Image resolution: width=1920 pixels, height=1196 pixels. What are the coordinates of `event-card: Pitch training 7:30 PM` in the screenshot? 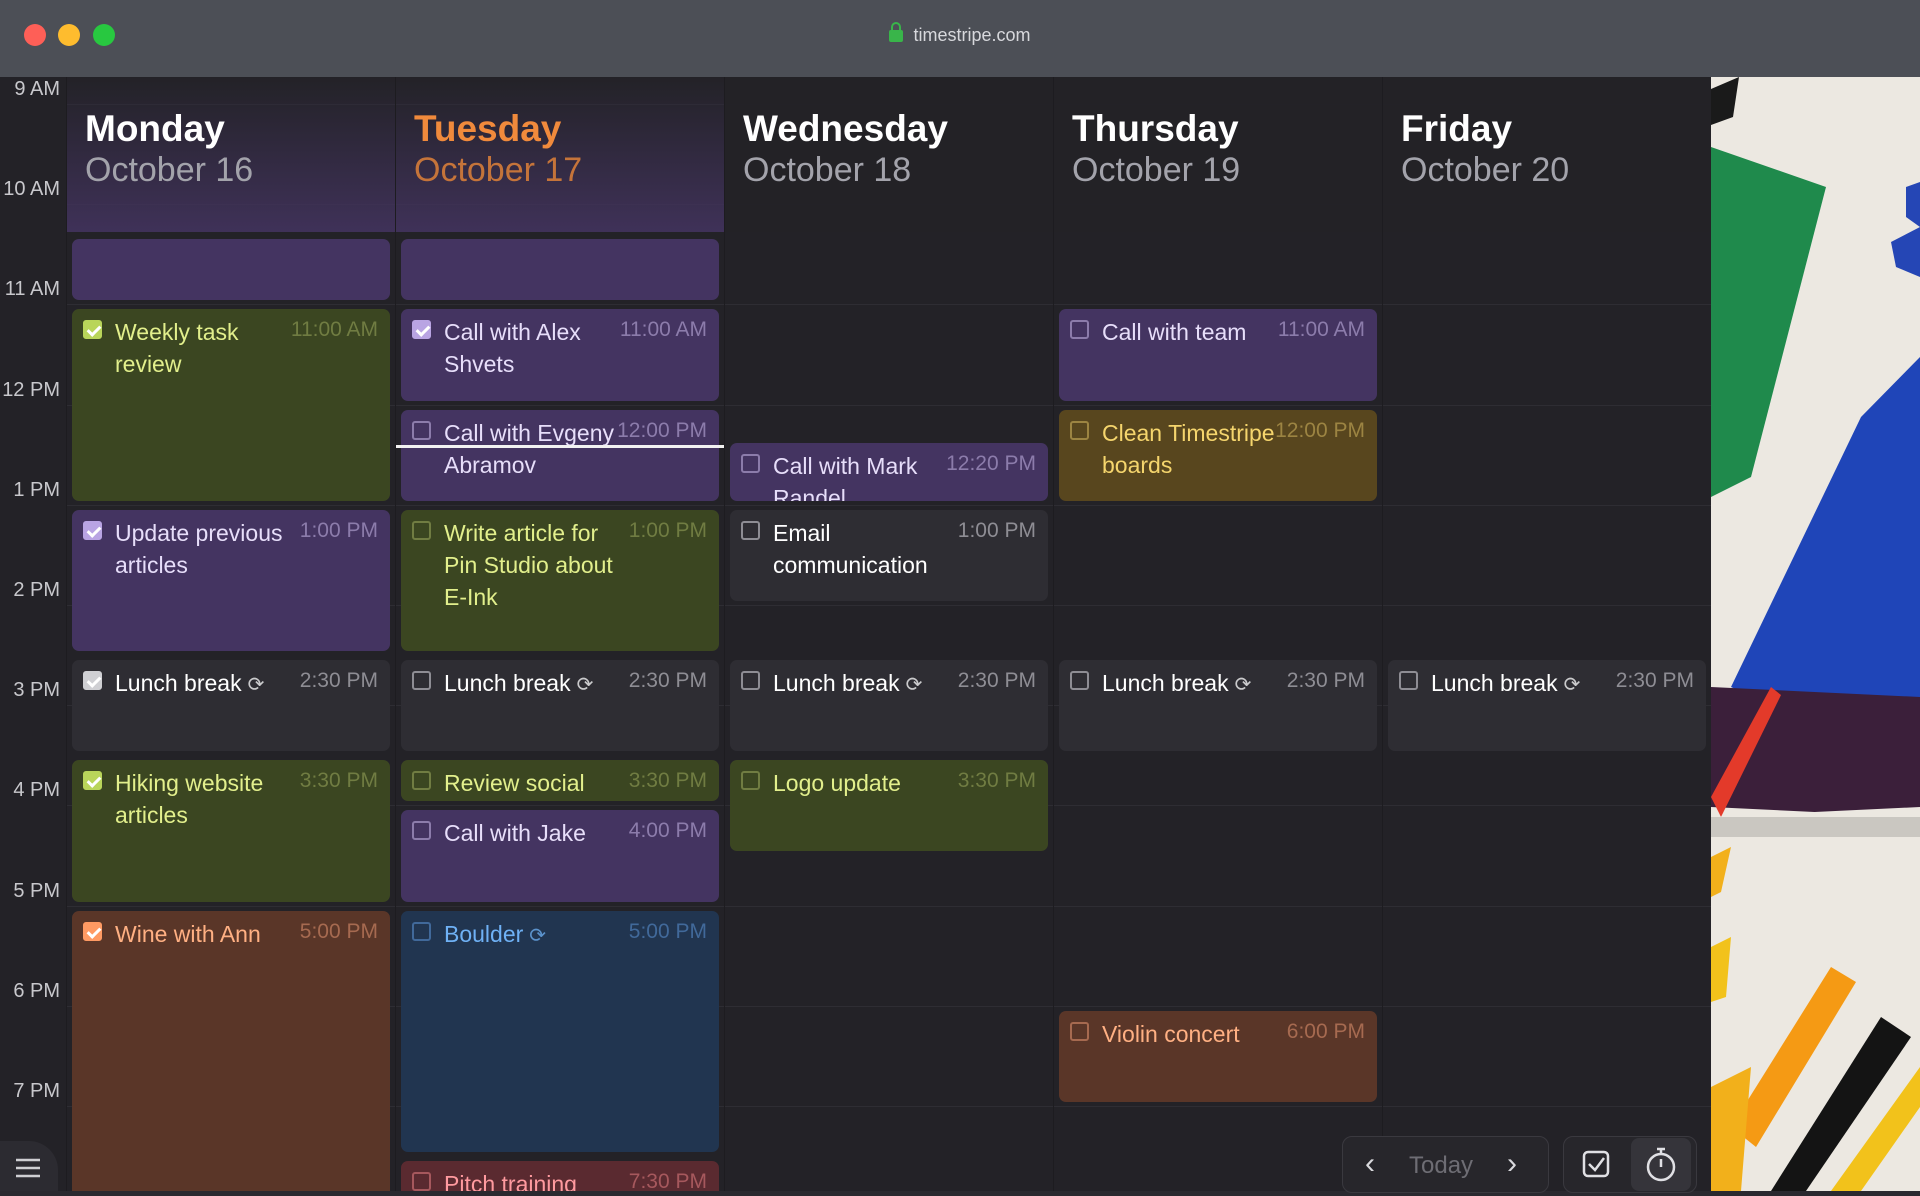 It's located at (560, 1176).